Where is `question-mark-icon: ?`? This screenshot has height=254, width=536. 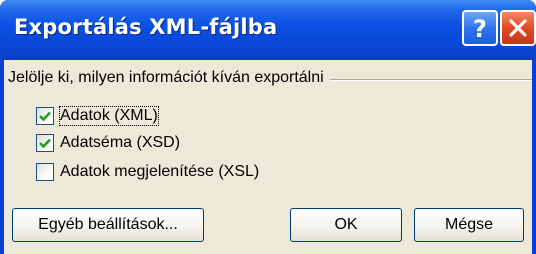
question-mark-icon: ? is located at coordinates (480, 28).